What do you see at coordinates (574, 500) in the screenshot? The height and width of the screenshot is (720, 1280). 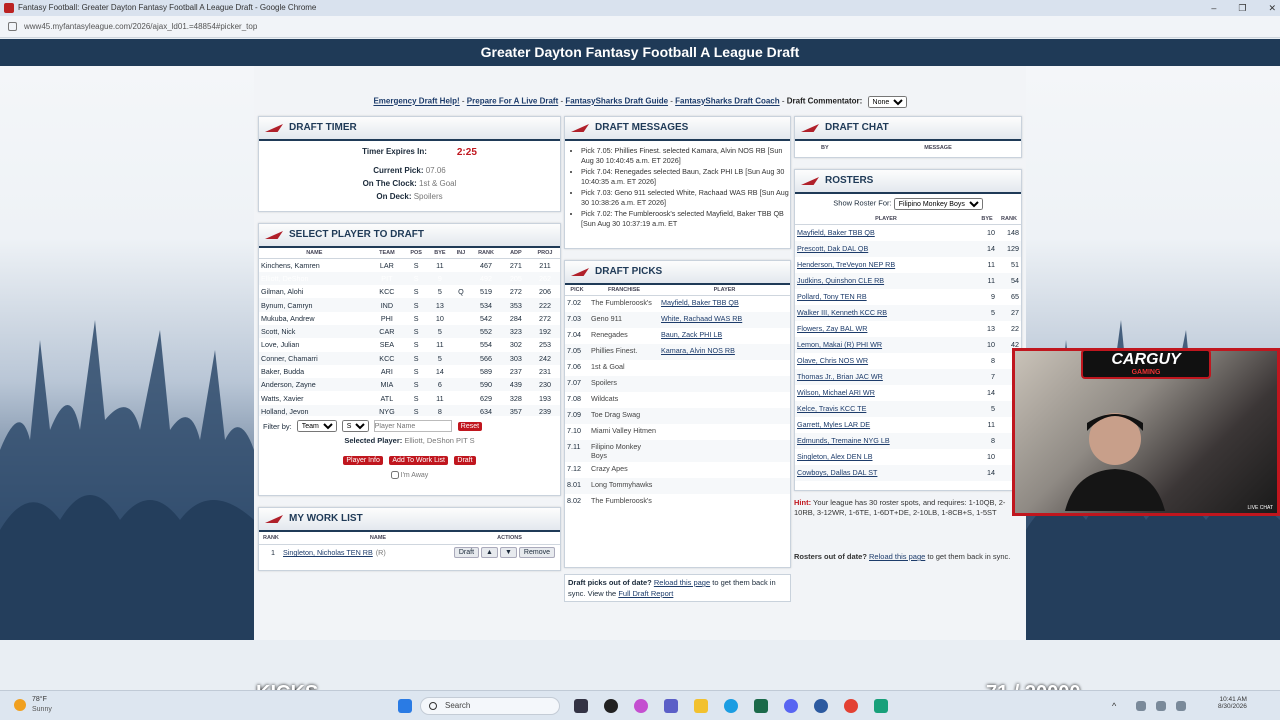 I see `pick-number: 8.02` at bounding box center [574, 500].